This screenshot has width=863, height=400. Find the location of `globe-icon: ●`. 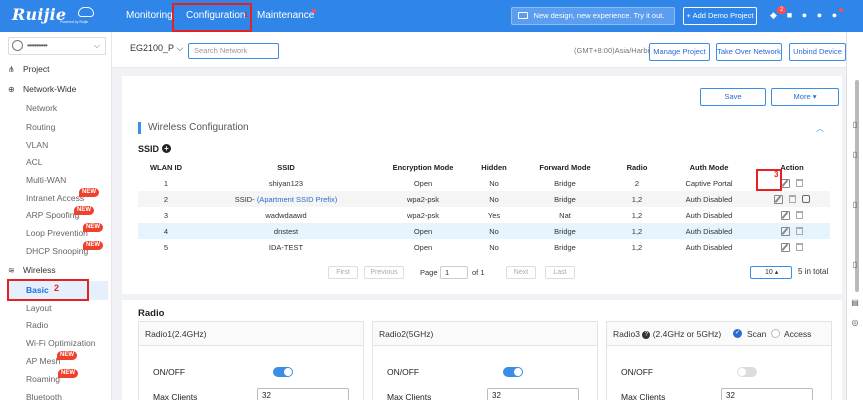

globe-icon: ● is located at coordinates (819, 15).